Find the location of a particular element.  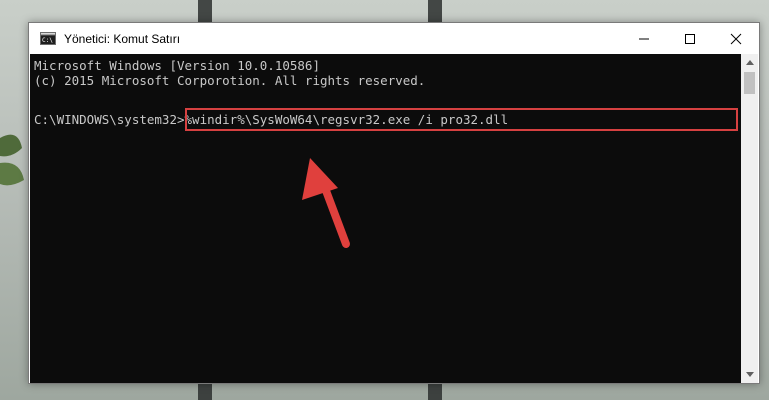

vertical-scrollbar is located at coordinates (749, 218).